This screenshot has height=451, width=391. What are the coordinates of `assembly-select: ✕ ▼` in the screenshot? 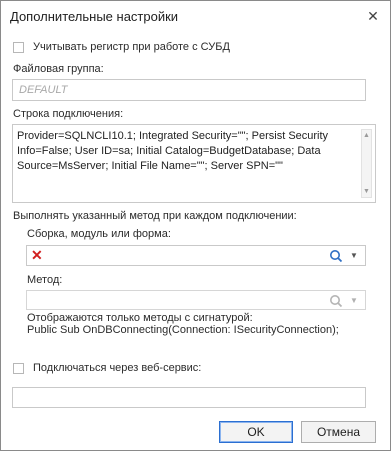 It's located at (196, 255).